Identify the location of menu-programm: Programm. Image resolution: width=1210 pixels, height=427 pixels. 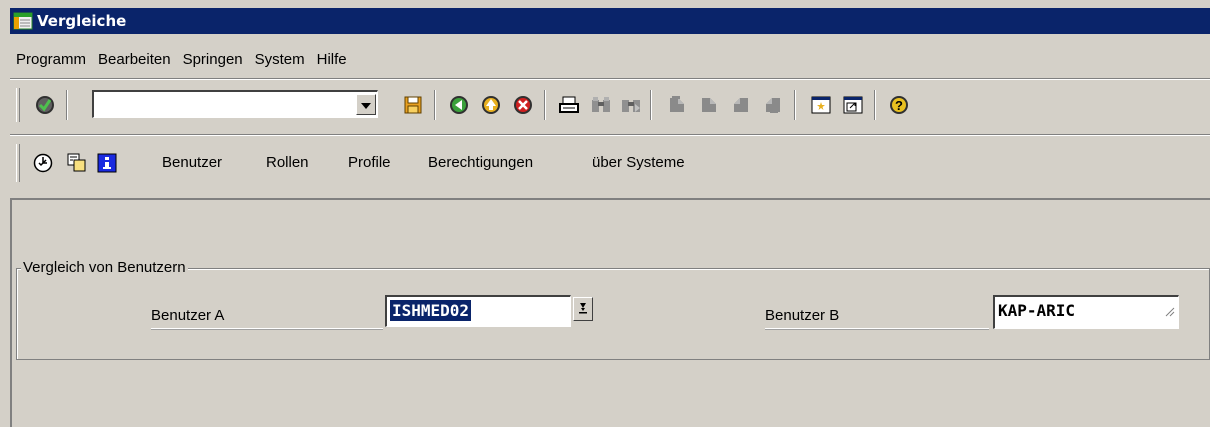
(51, 59).